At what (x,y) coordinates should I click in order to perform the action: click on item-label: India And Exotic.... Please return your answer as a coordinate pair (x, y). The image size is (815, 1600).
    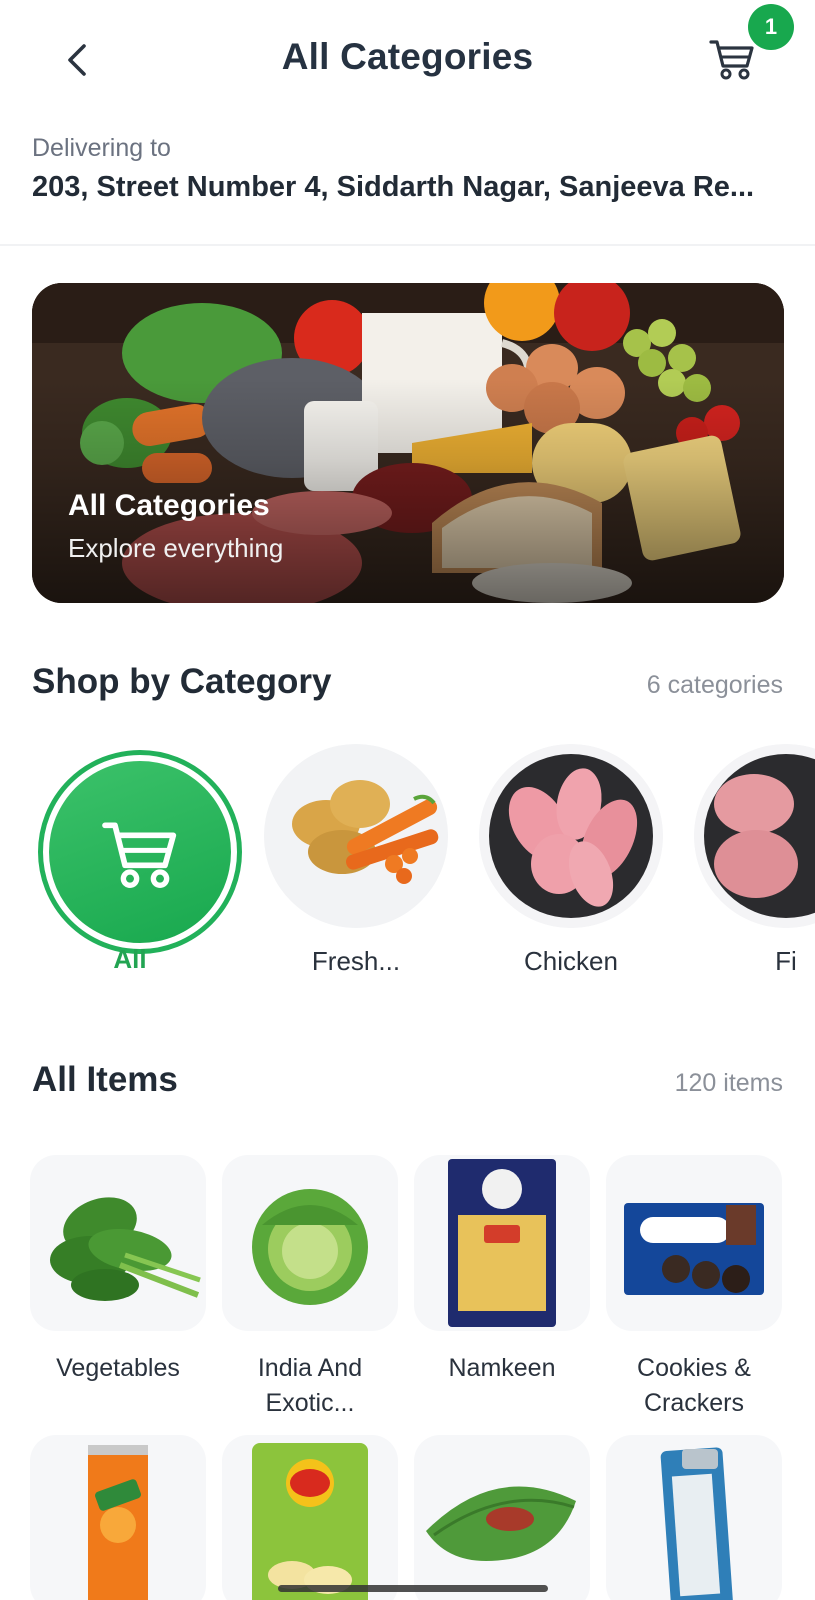
    Looking at the image, I should click on (310, 1385).